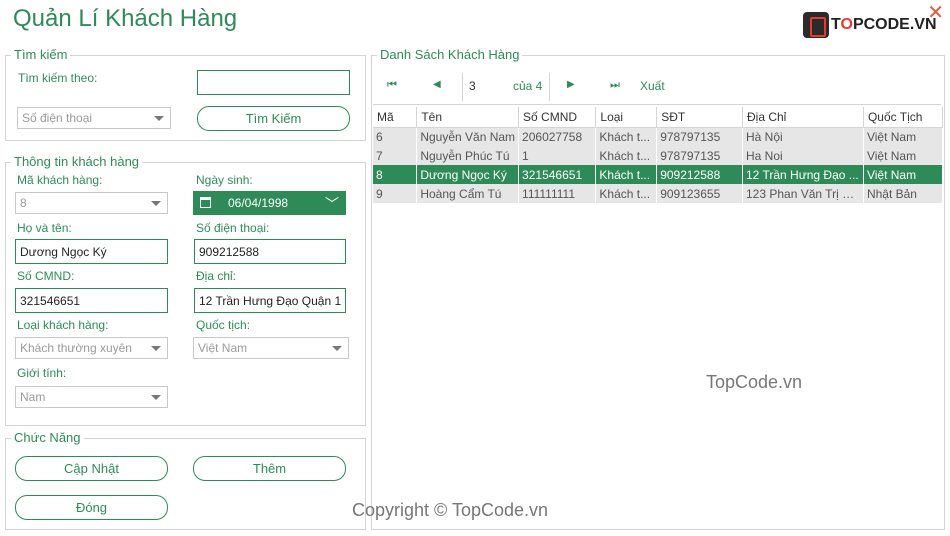  Describe the element at coordinates (205, 202) in the screenshot. I see `calendar-icon` at that location.